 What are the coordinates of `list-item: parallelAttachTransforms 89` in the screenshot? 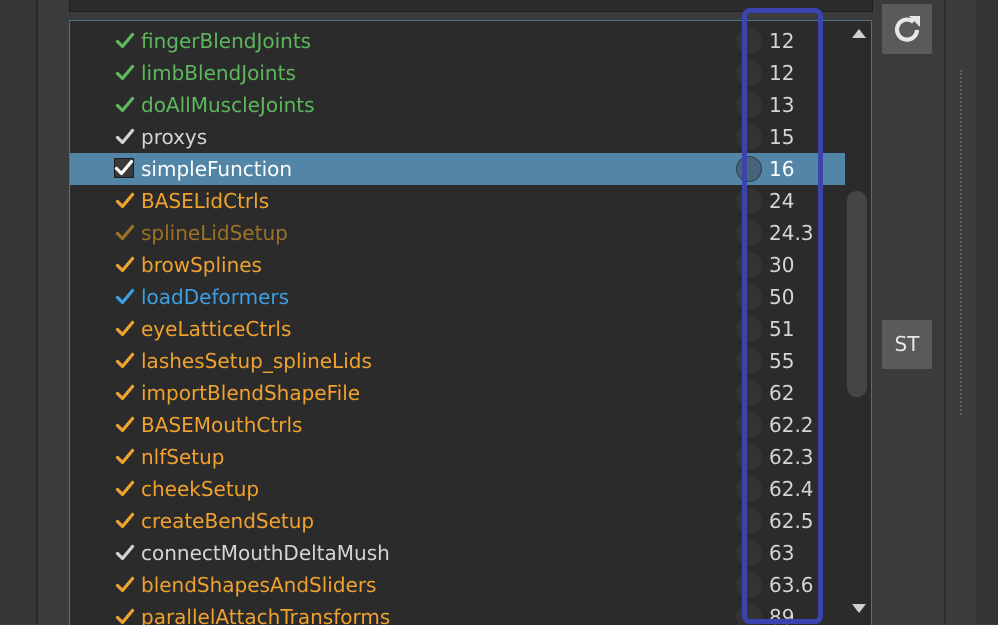 It's located at (457, 613).